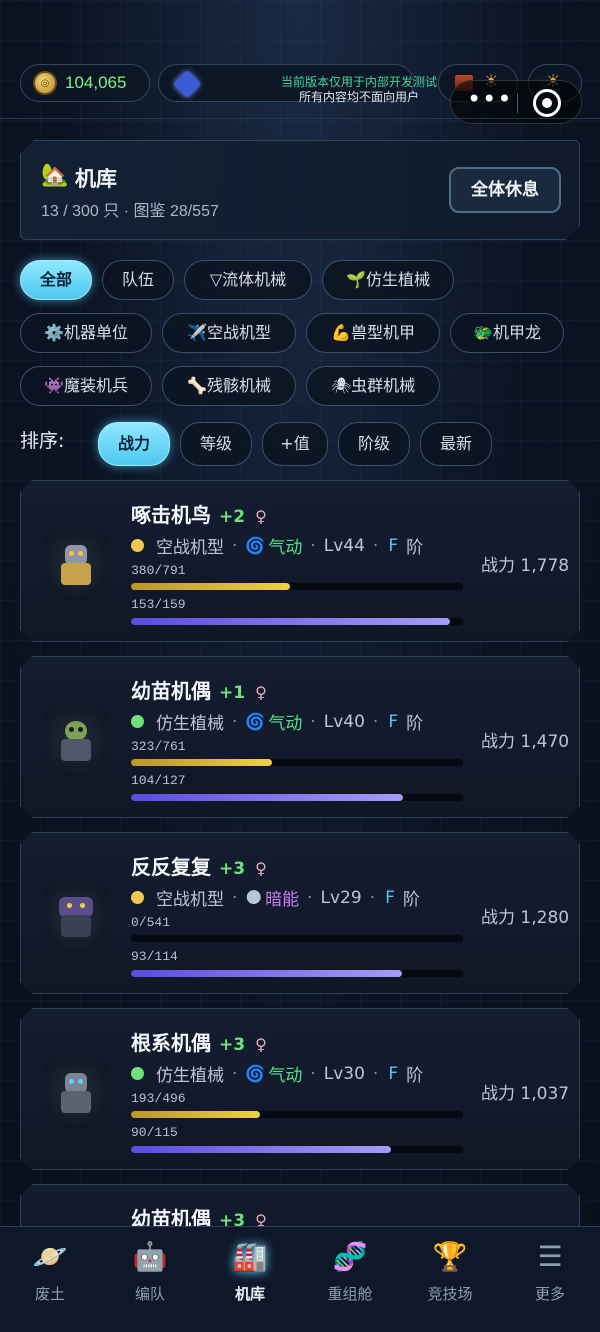  Describe the element at coordinates (374, 444) in the screenshot. I see `sort-rank: 阶级` at that location.